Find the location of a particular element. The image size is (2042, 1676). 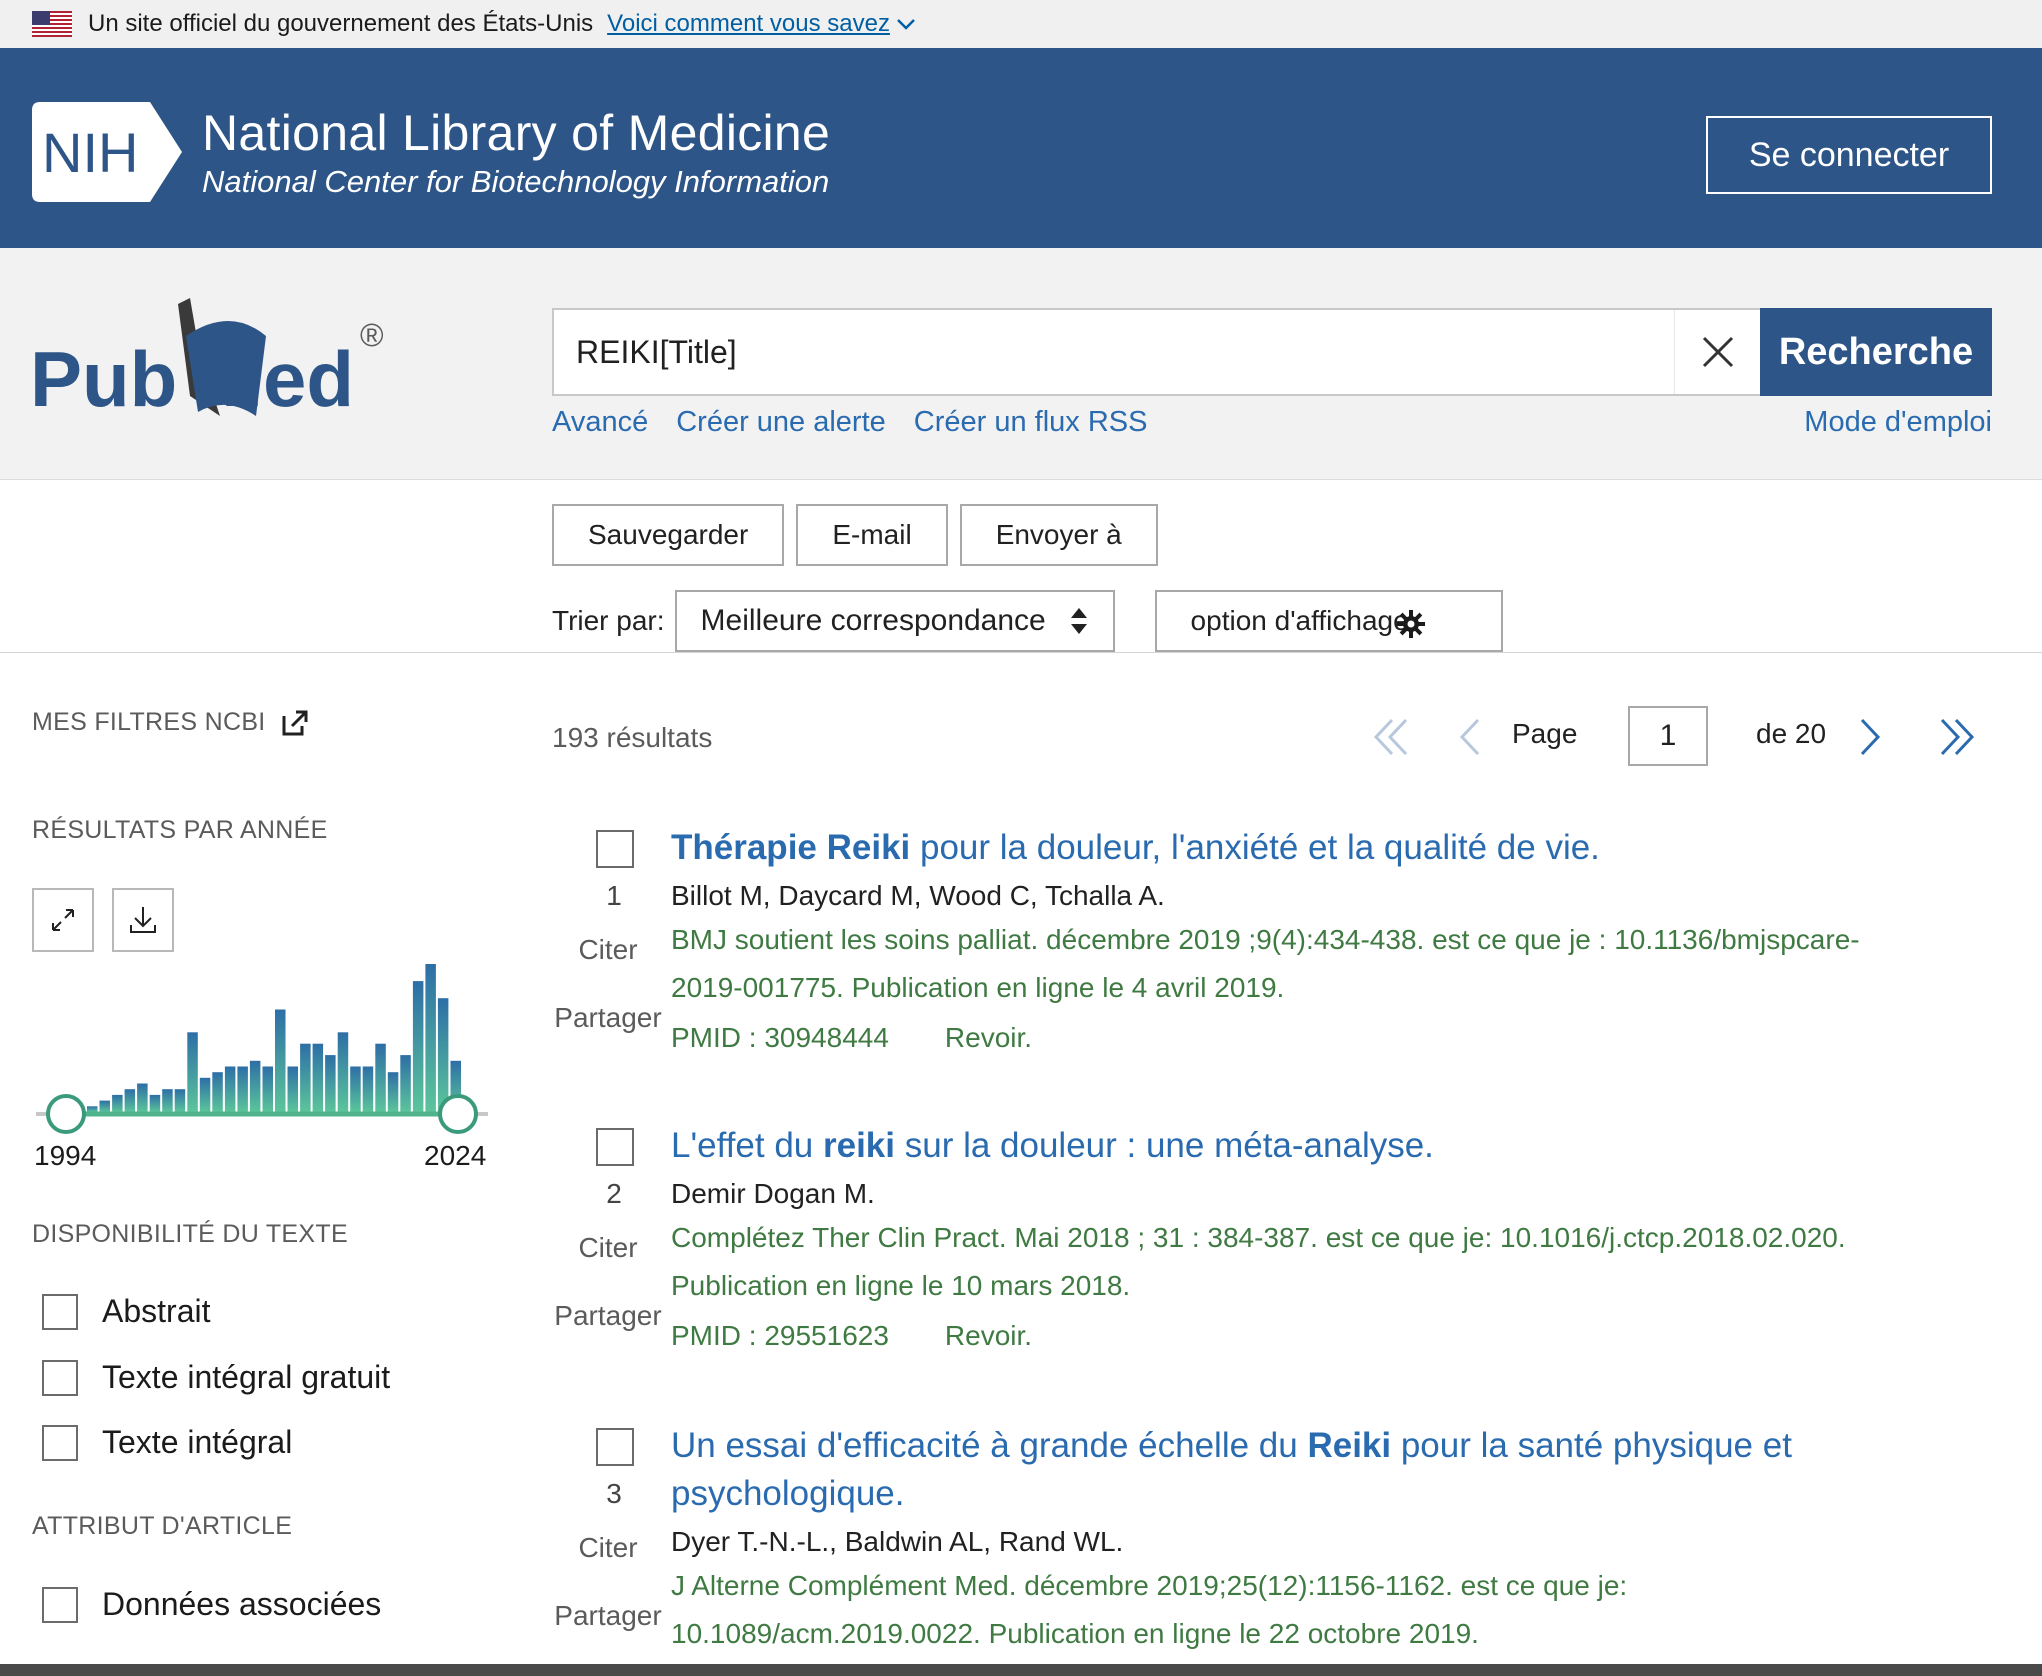

filter-abstract-label: Abstrait is located at coordinates (156, 1311).